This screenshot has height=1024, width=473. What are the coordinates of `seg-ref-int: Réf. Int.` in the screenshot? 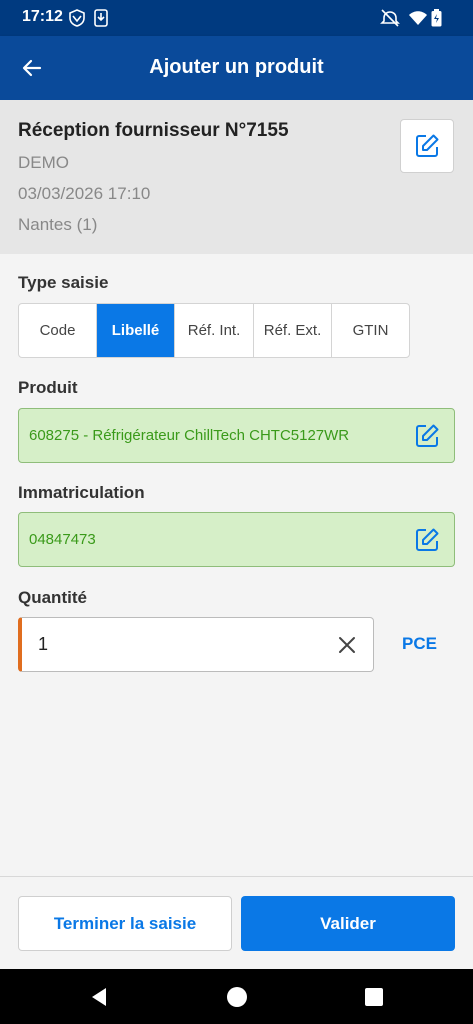 It's located at (214, 330).